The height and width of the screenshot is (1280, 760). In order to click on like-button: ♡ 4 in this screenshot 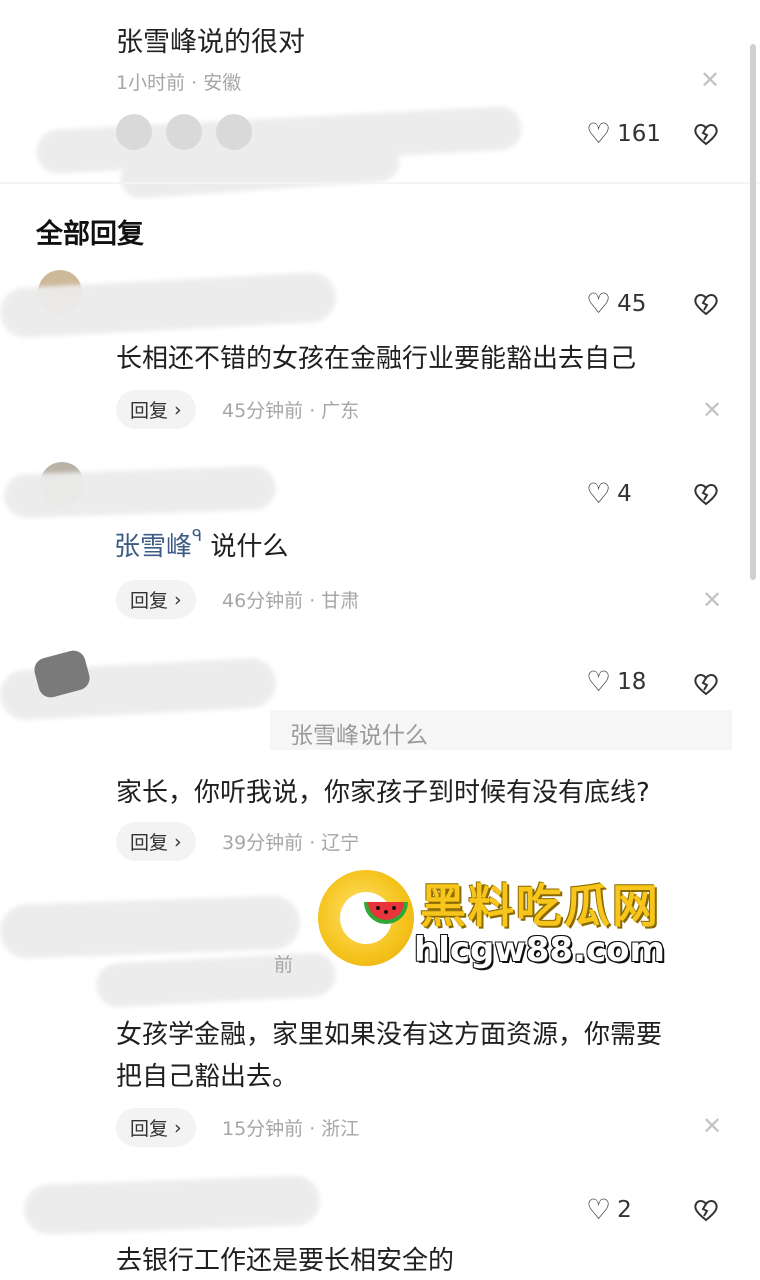, I will do `click(609, 494)`.